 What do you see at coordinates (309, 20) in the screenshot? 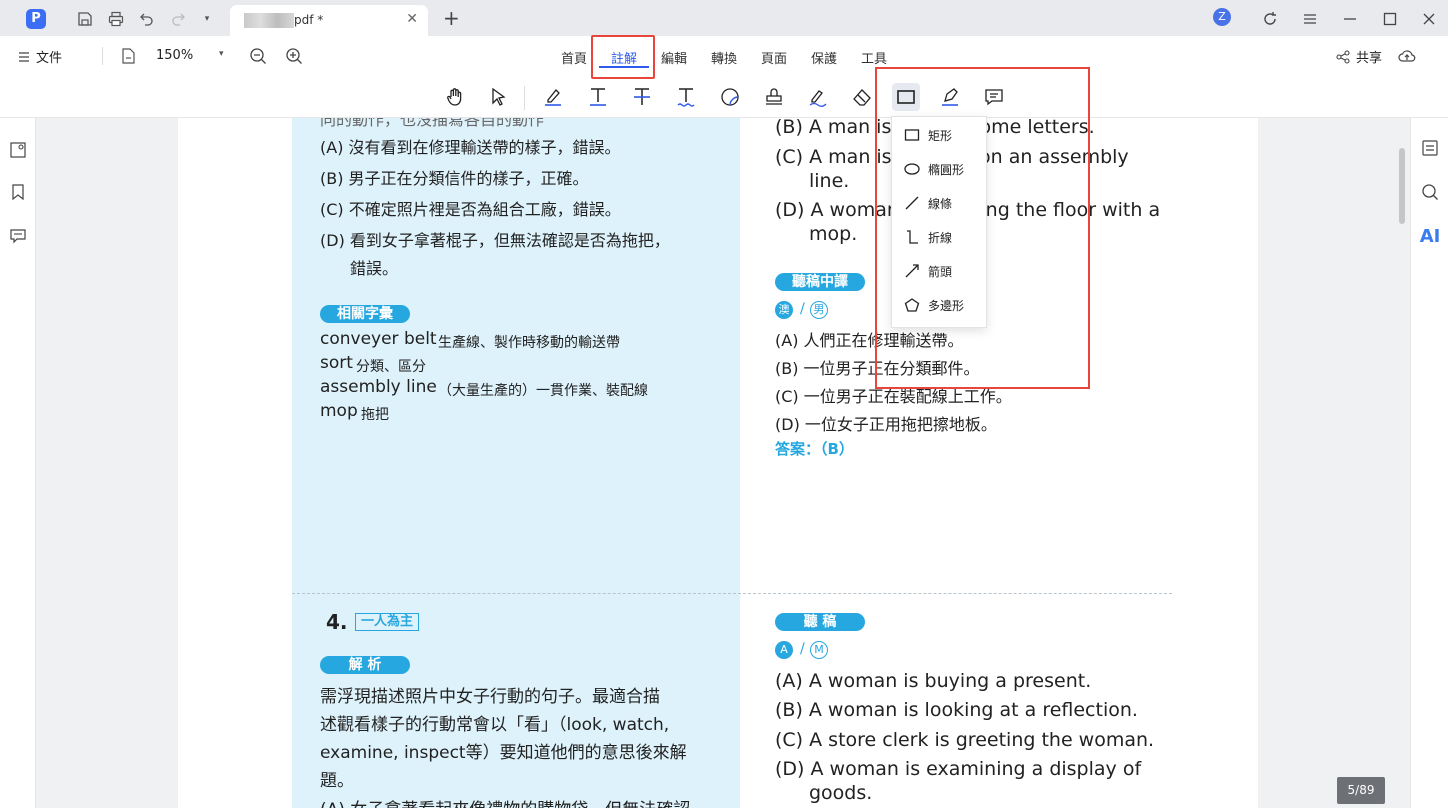
I see `tab-title: pdf *` at bounding box center [309, 20].